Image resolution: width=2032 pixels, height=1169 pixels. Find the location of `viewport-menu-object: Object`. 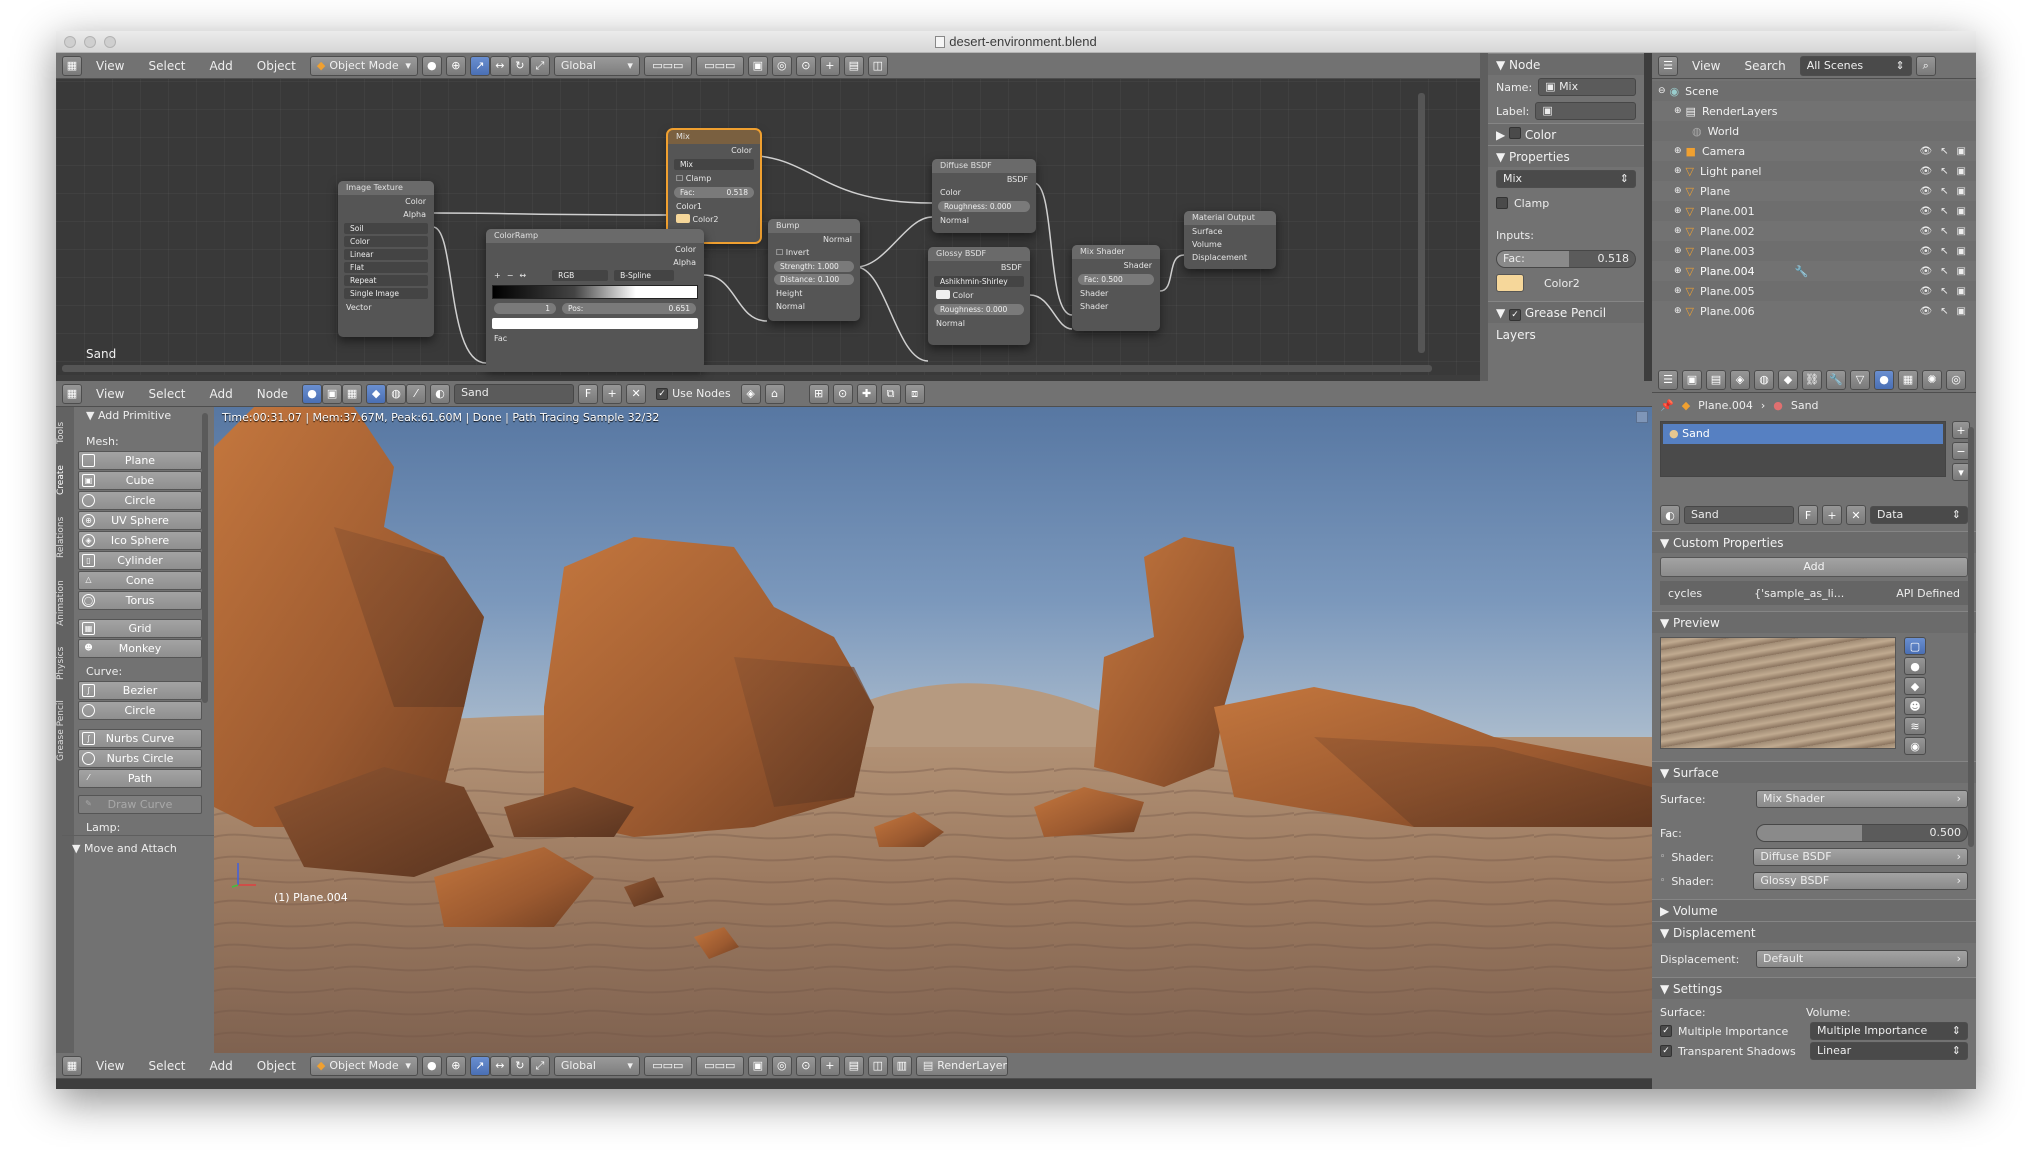

viewport-menu-object: Object is located at coordinates (276, 1066).